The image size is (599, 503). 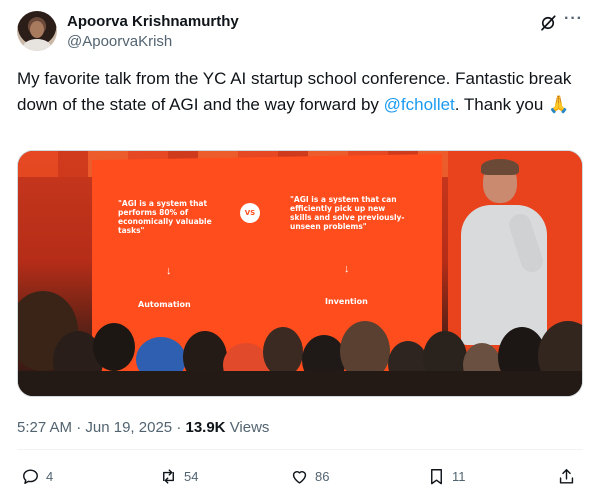 What do you see at coordinates (573, 19) in the screenshot?
I see `more-icon: ···` at bounding box center [573, 19].